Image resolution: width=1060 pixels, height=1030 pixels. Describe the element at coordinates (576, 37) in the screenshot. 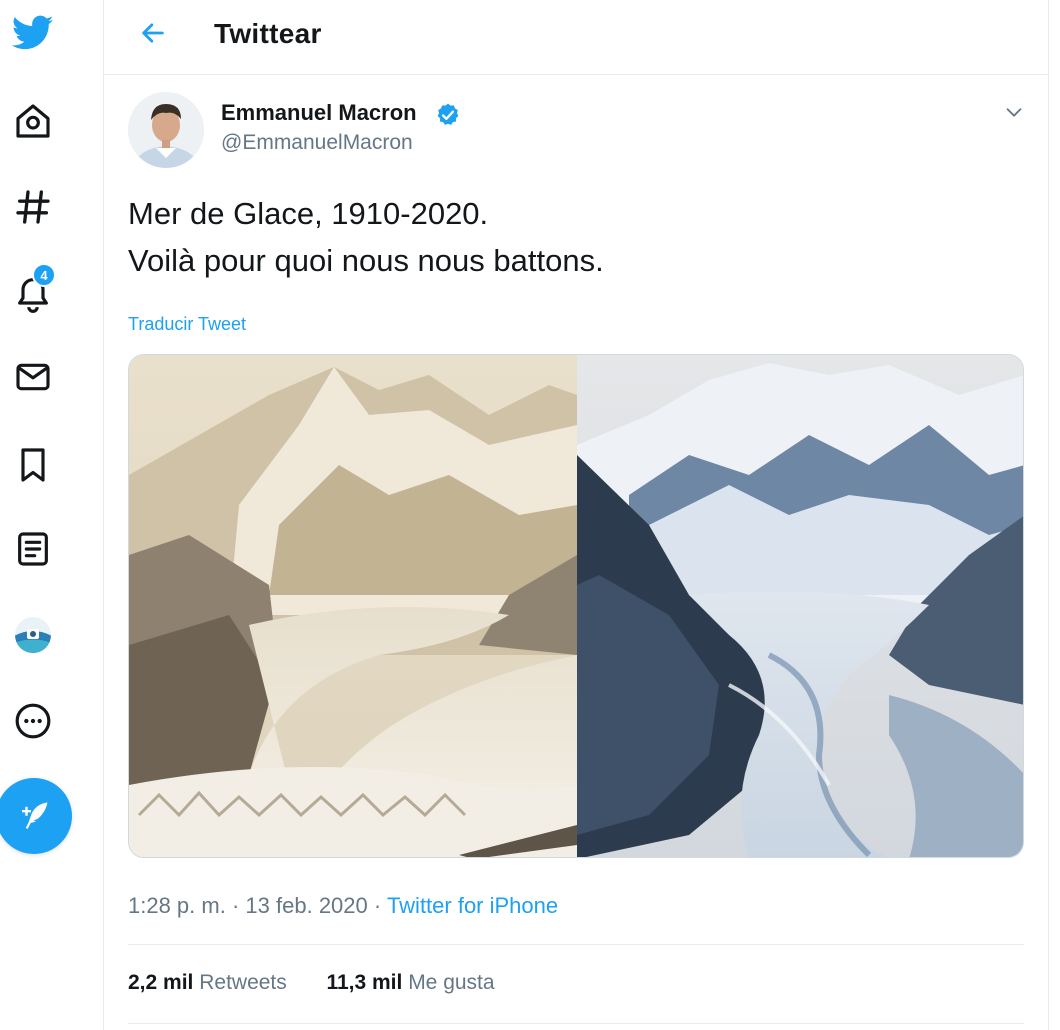

I see `page-header: Twittear` at that location.